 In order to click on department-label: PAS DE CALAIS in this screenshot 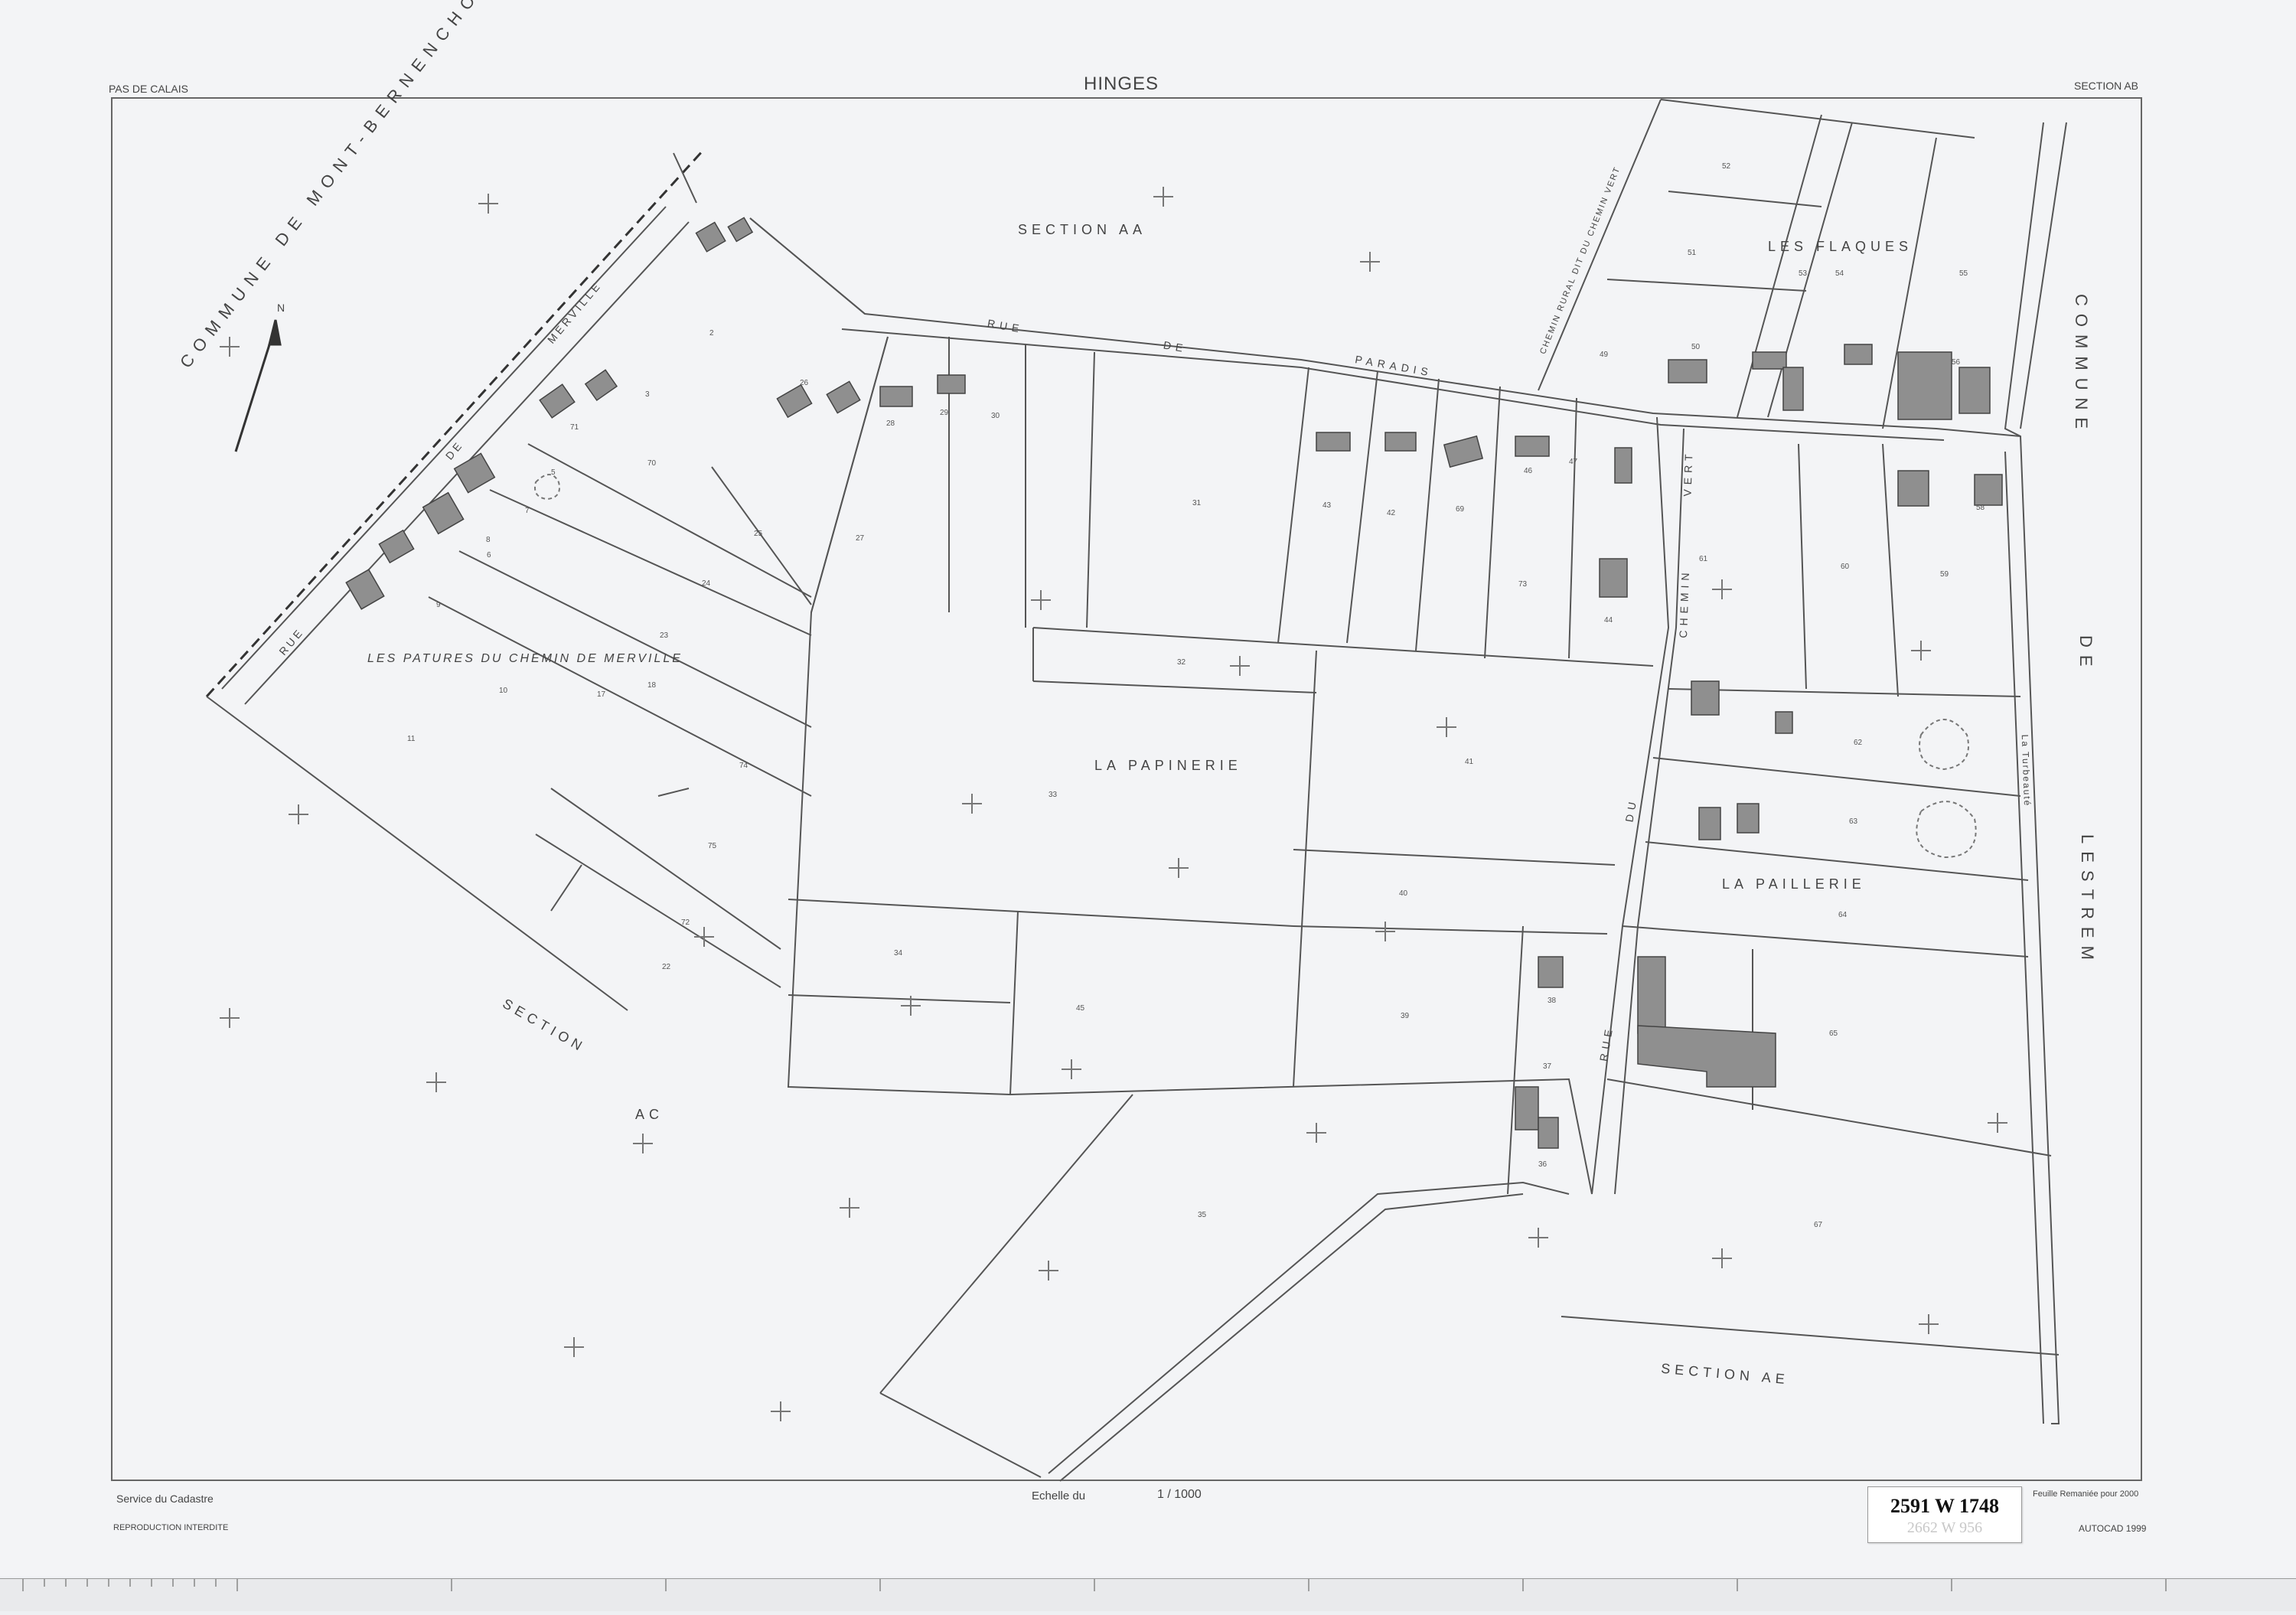, I will do `click(149, 89)`.